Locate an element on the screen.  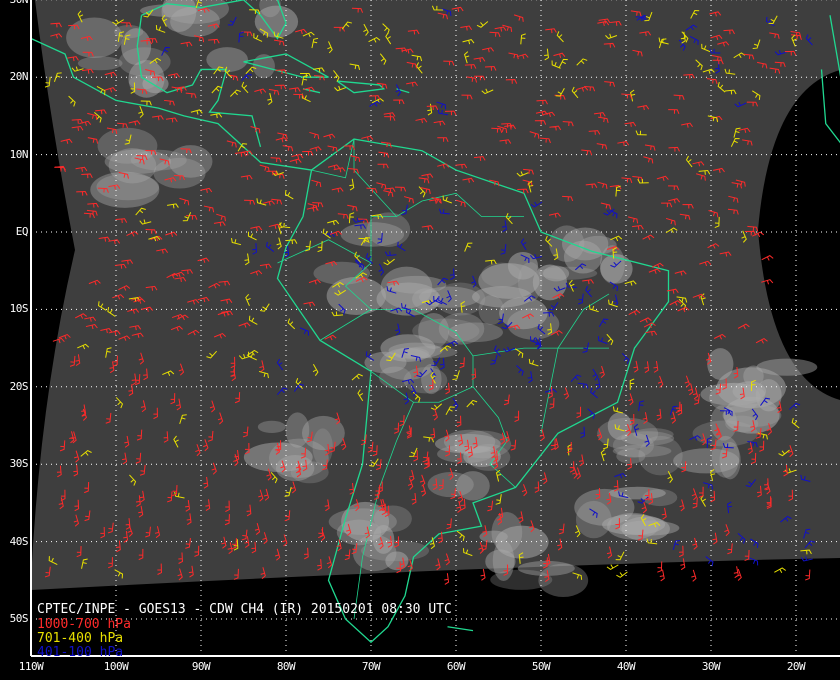
lat-label: 30N is located at coordinates (15, 3).